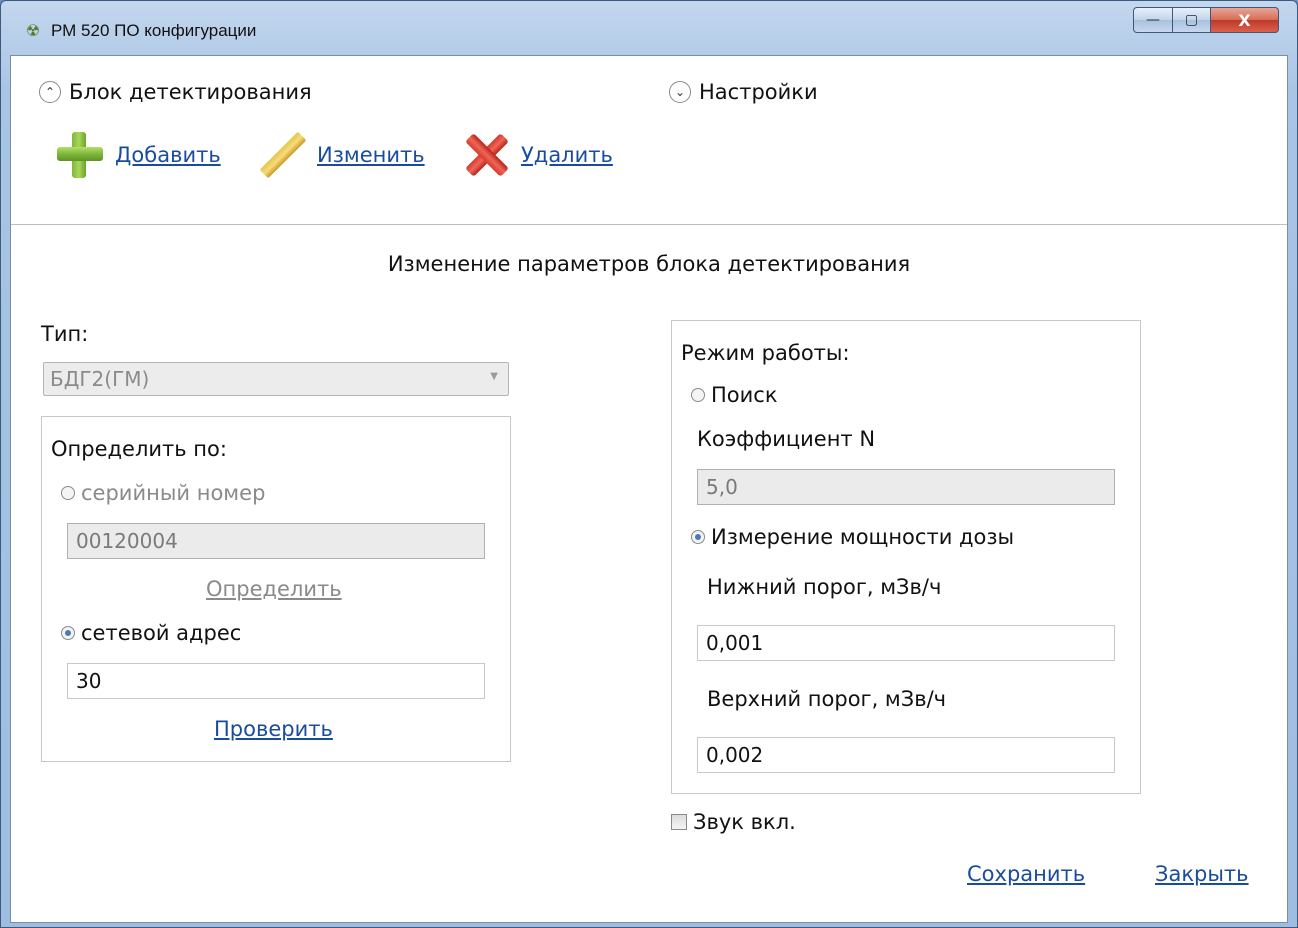  I want to click on identify-label: Определить по:, so click(139, 449).